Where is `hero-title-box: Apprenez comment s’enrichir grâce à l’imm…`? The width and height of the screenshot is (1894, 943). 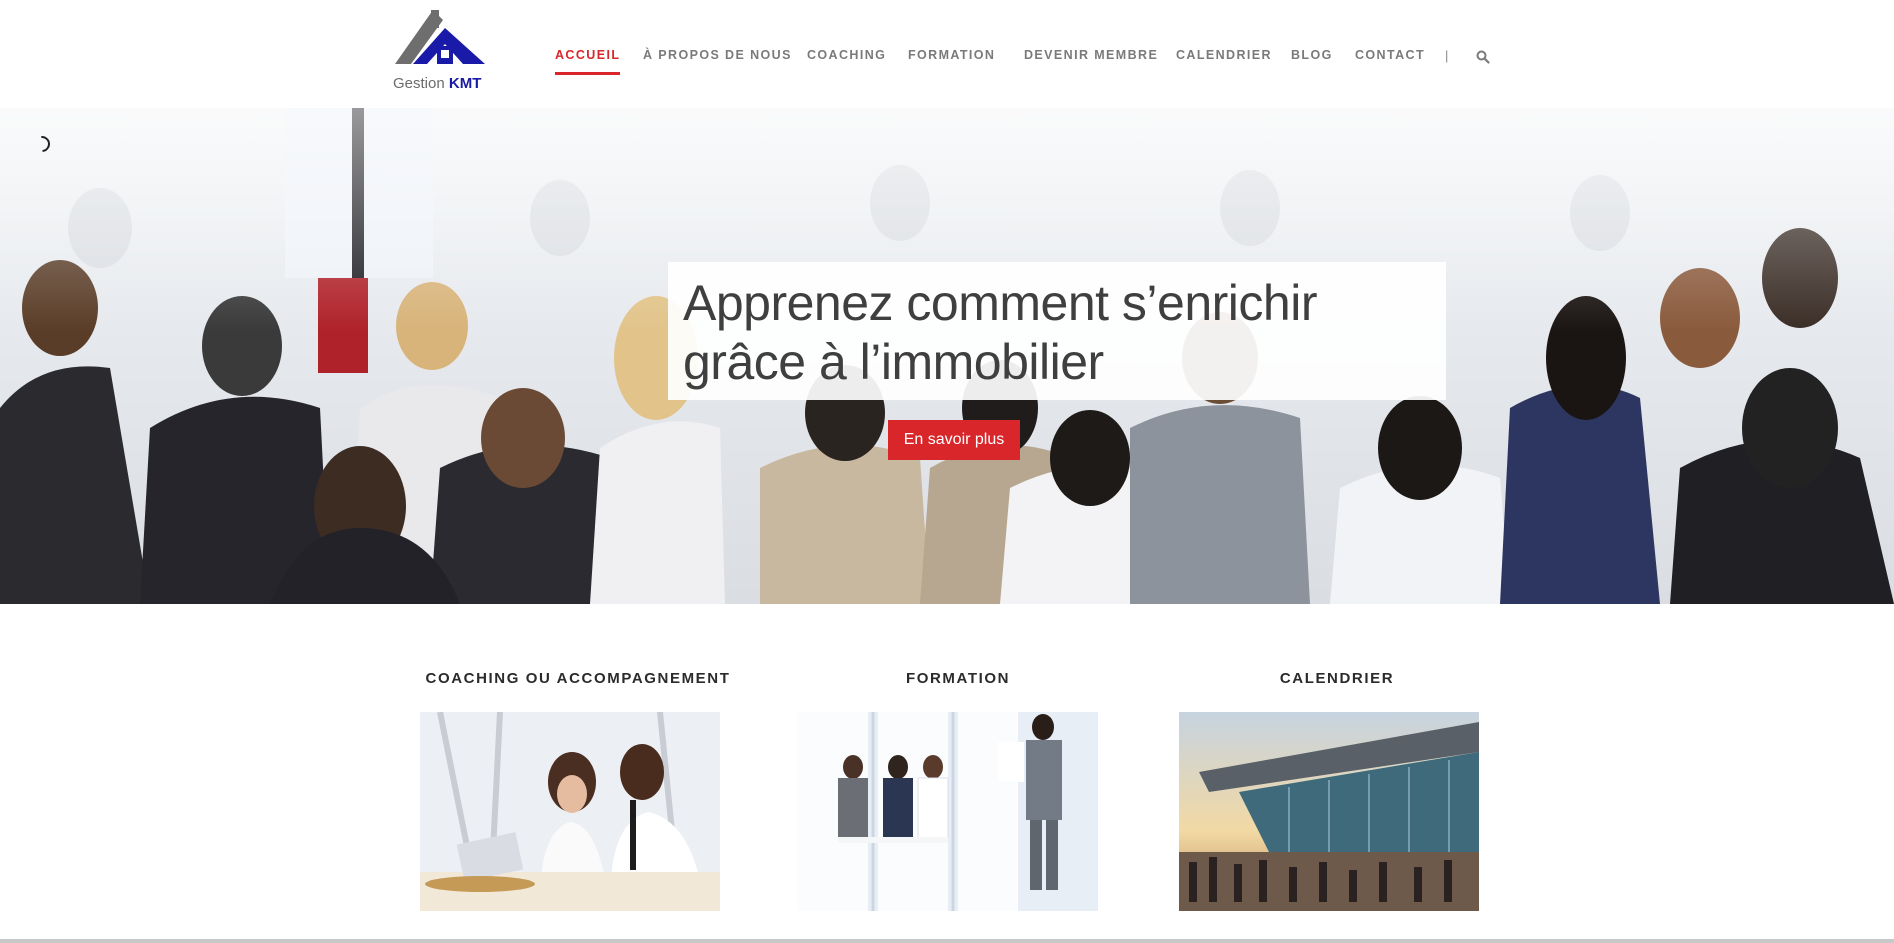 hero-title-box: Apprenez comment s’enrichir grâce à l’imm… is located at coordinates (1057, 331).